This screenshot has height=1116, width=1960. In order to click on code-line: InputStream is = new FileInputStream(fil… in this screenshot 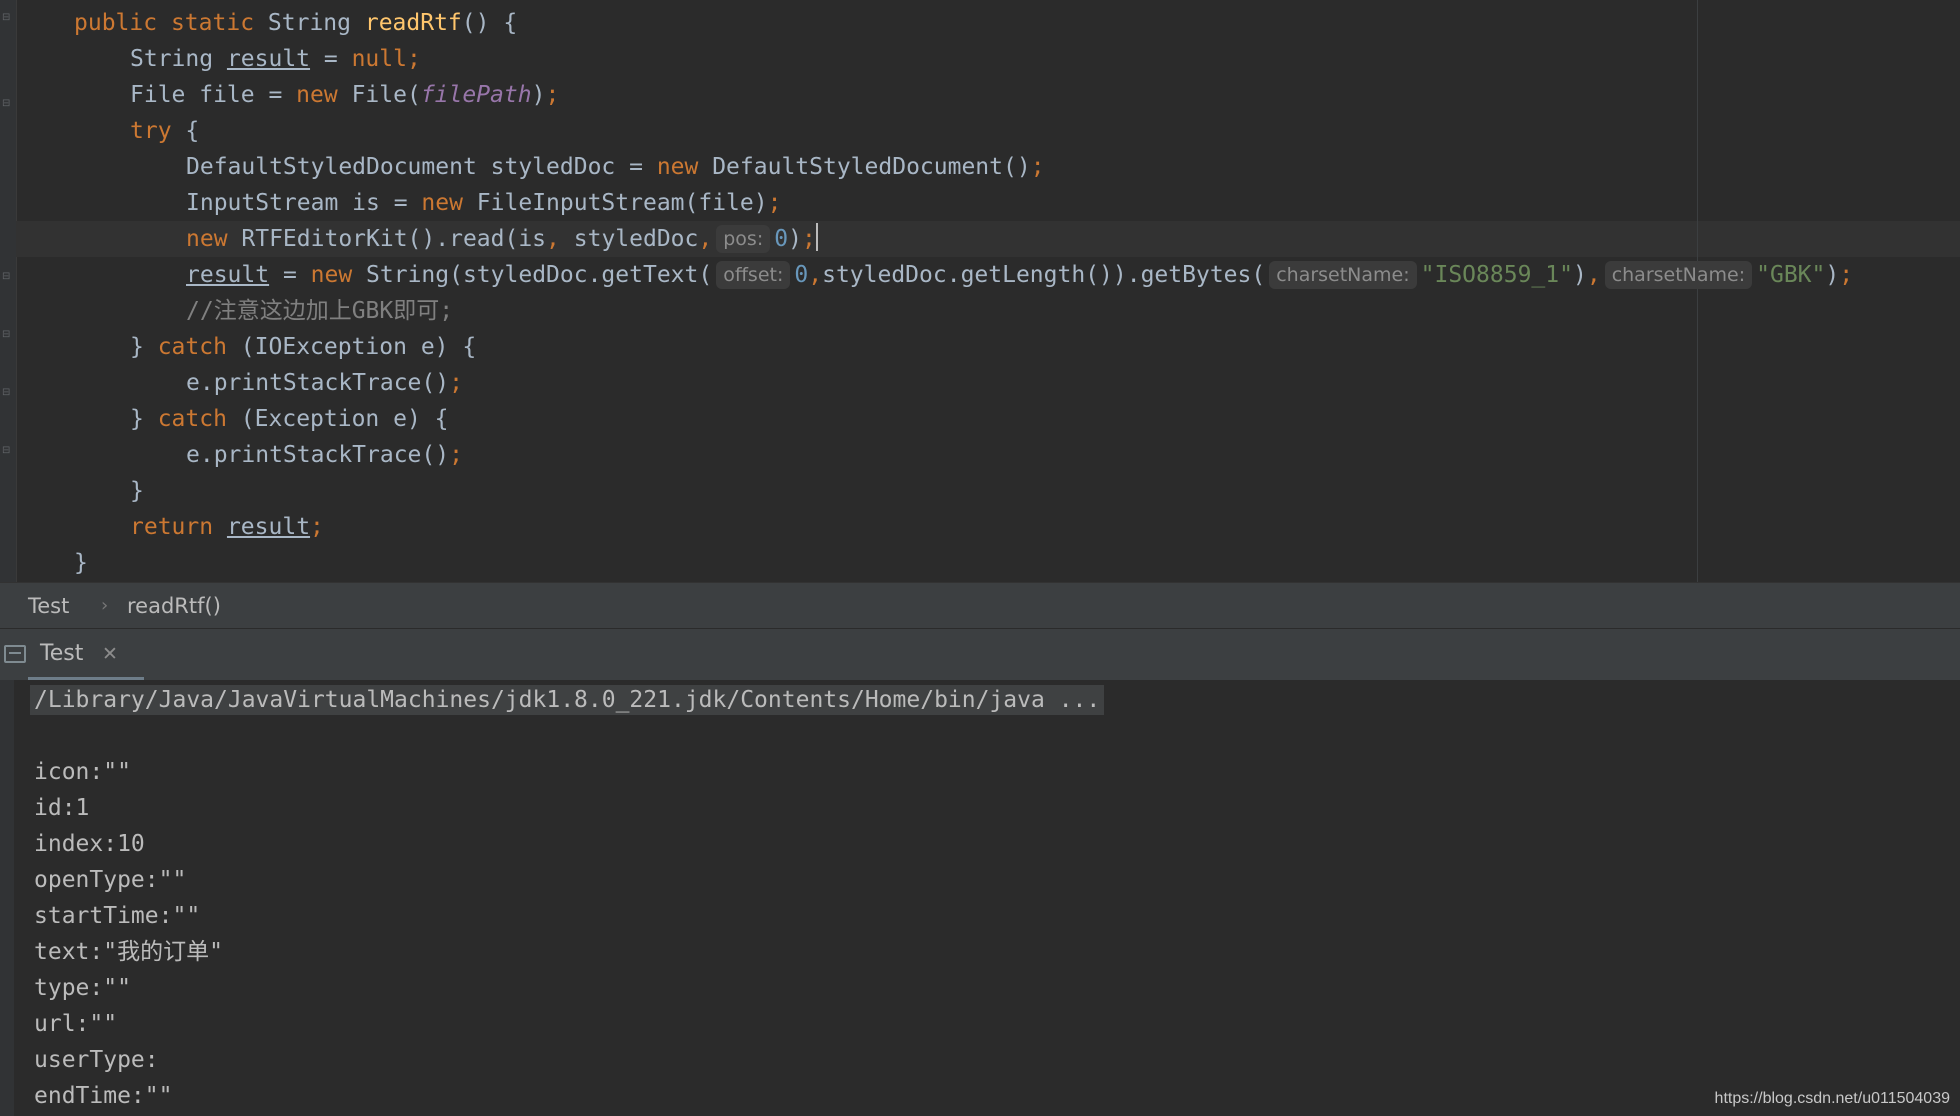, I will do `click(483, 203)`.